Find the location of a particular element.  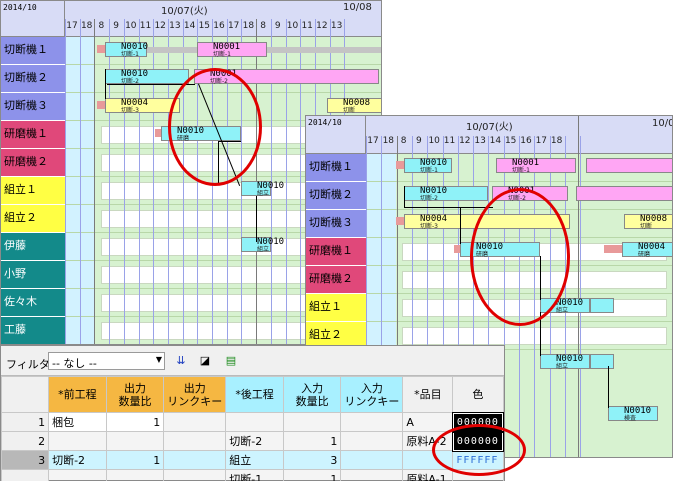

filter-value: -- なし -- is located at coordinates (74, 363).